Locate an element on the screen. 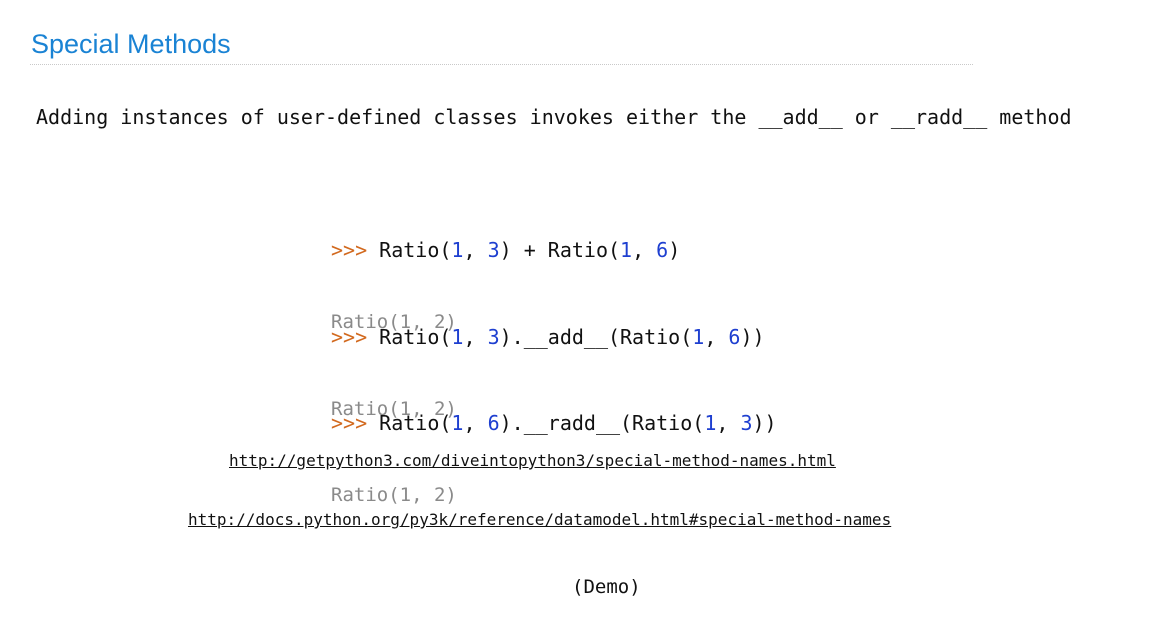 The width and height of the screenshot is (1173, 637). code-input-line: >>> Ratio(1, 3).__add__(Ratio(1, 6)) is located at coordinates (548, 337).